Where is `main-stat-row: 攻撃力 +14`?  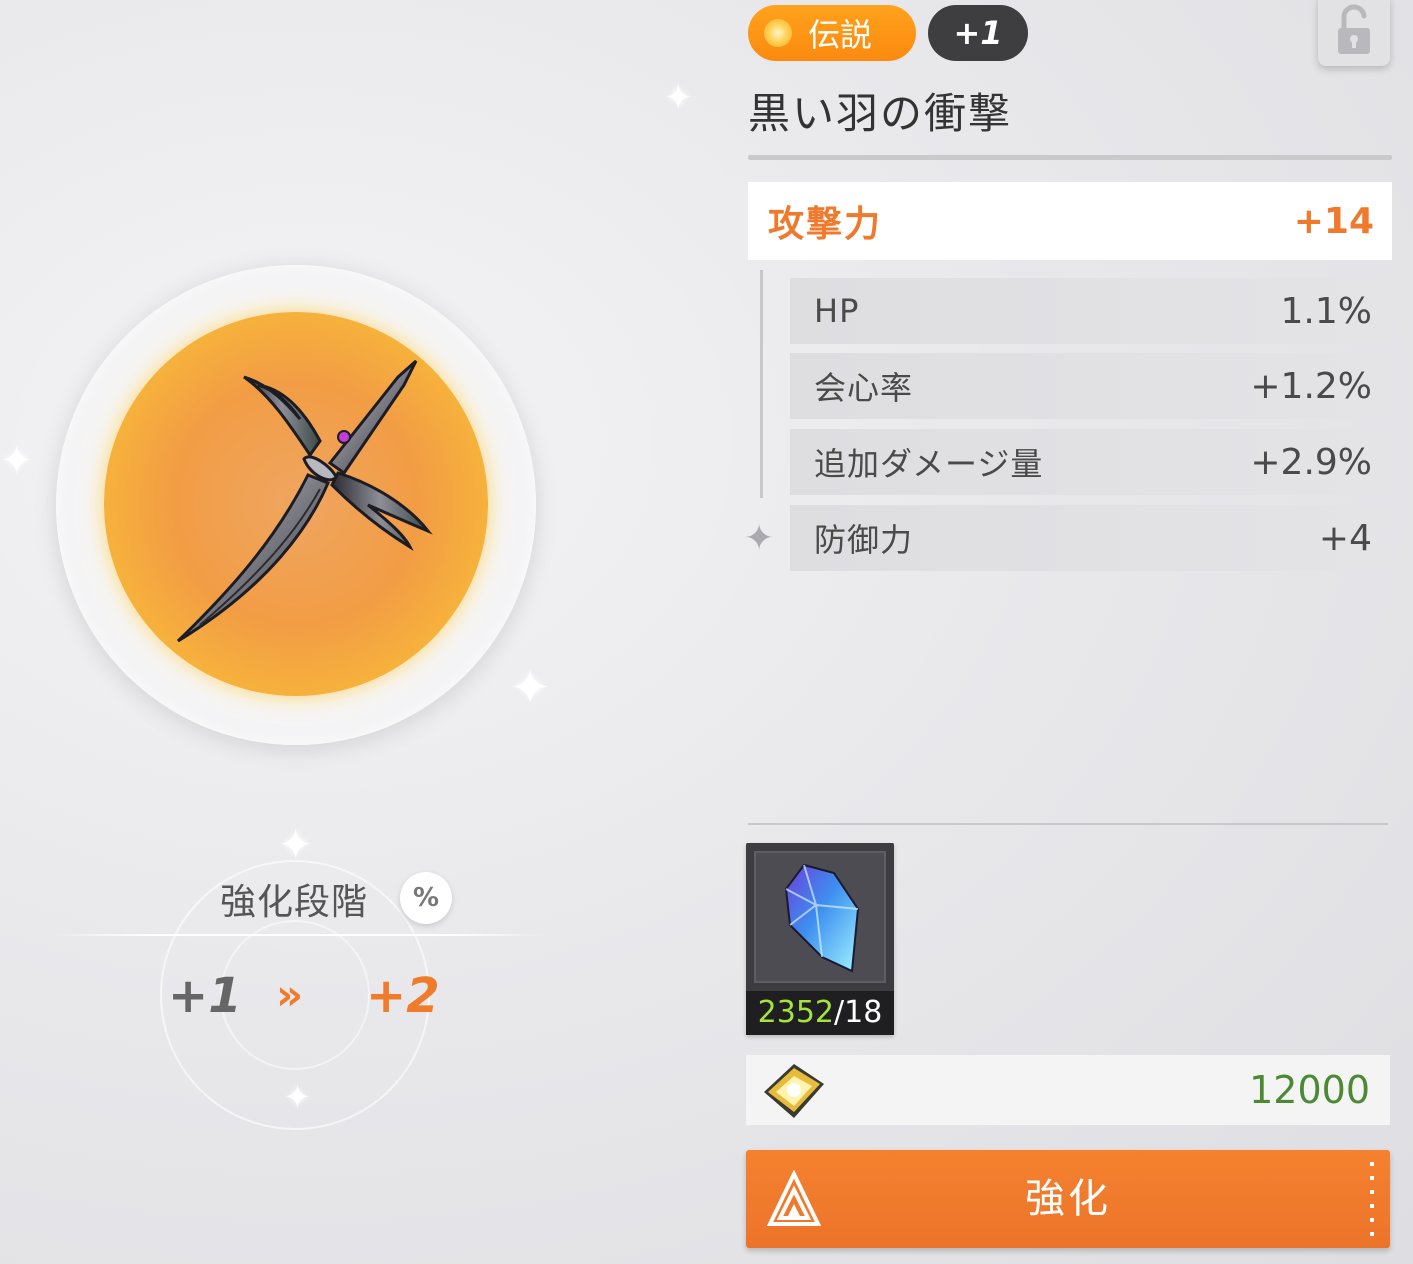
main-stat-row: 攻撃力 +14 is located at coordinates (1070, 221).